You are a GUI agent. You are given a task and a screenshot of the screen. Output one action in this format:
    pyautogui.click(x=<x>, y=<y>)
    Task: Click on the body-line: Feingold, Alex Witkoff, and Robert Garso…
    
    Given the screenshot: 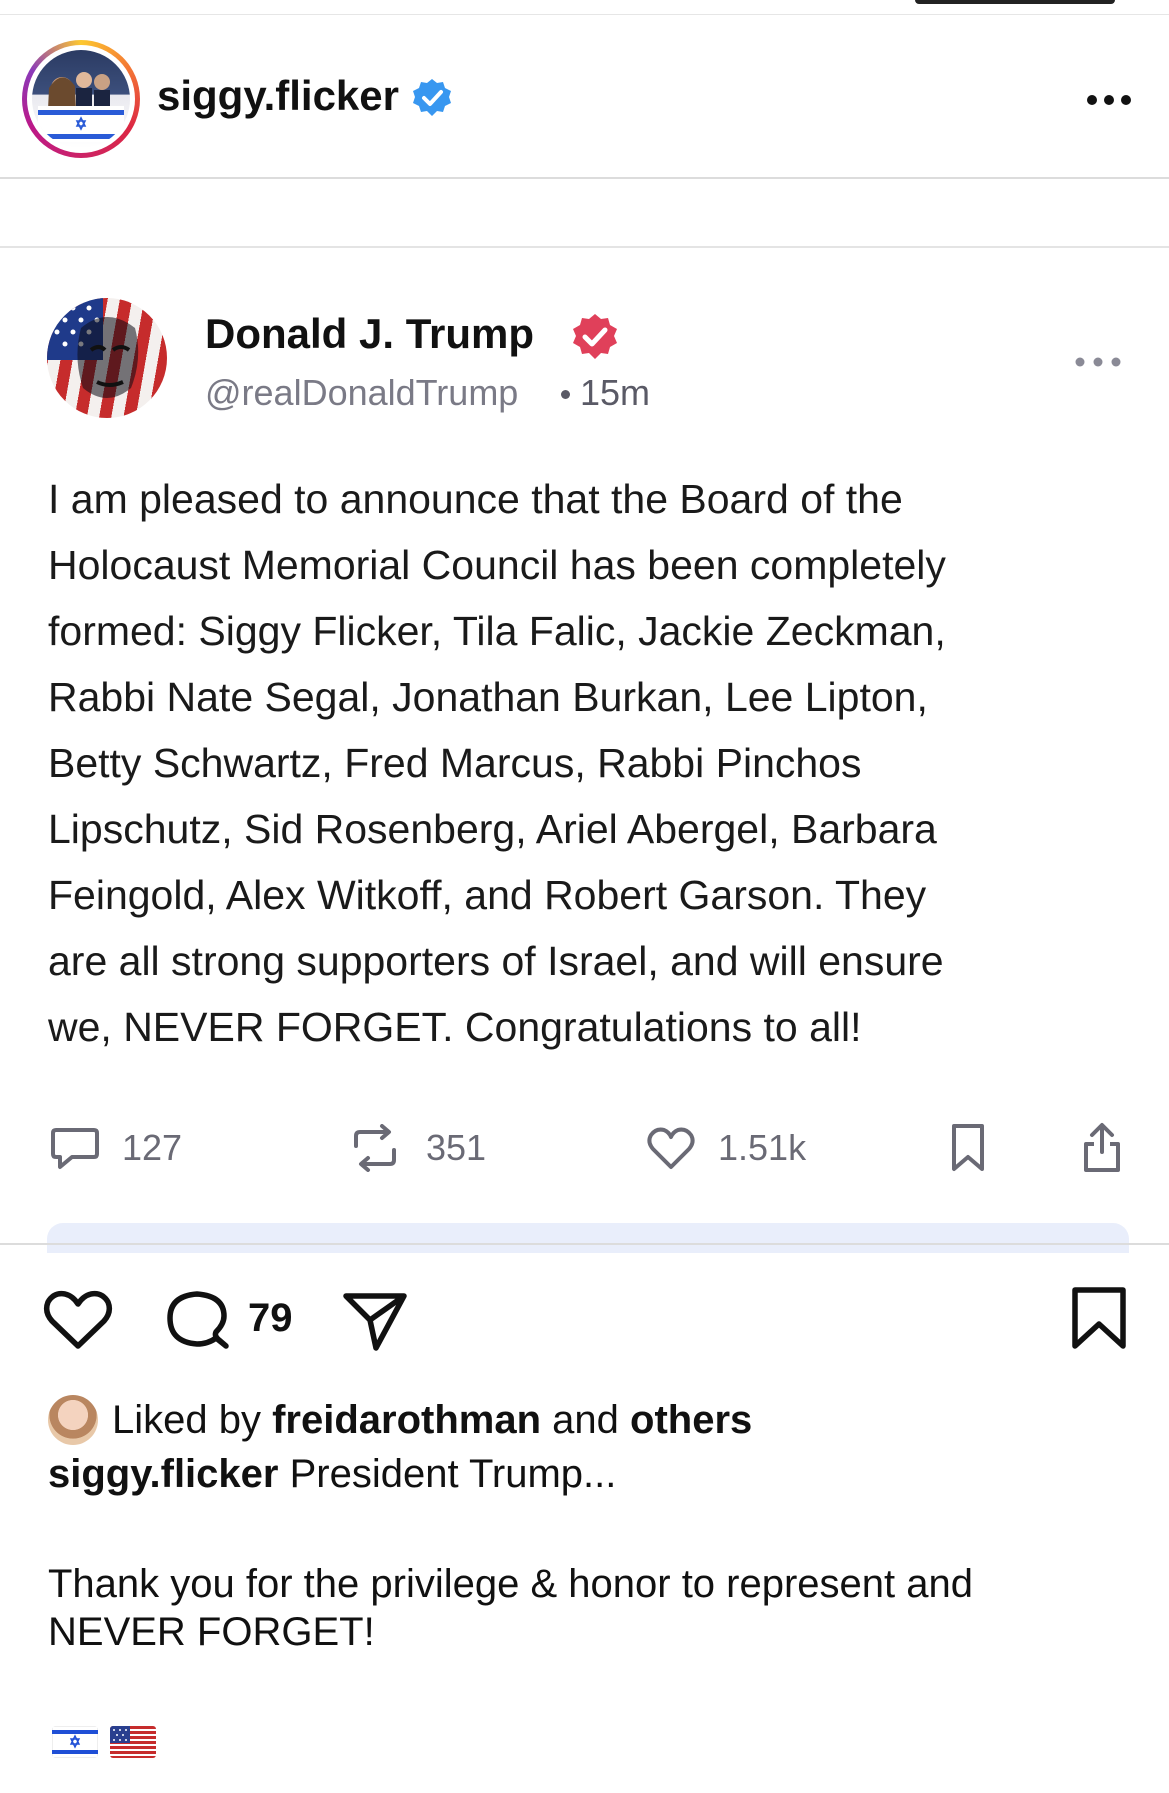 What is the action you would take?
    pyautogui.click(x=487, y=895)
    